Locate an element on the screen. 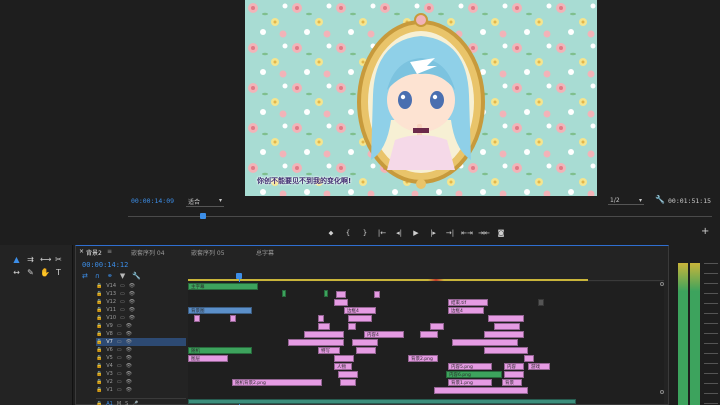  microphone-icon: 🎤 is located at coordinates (135, 403).